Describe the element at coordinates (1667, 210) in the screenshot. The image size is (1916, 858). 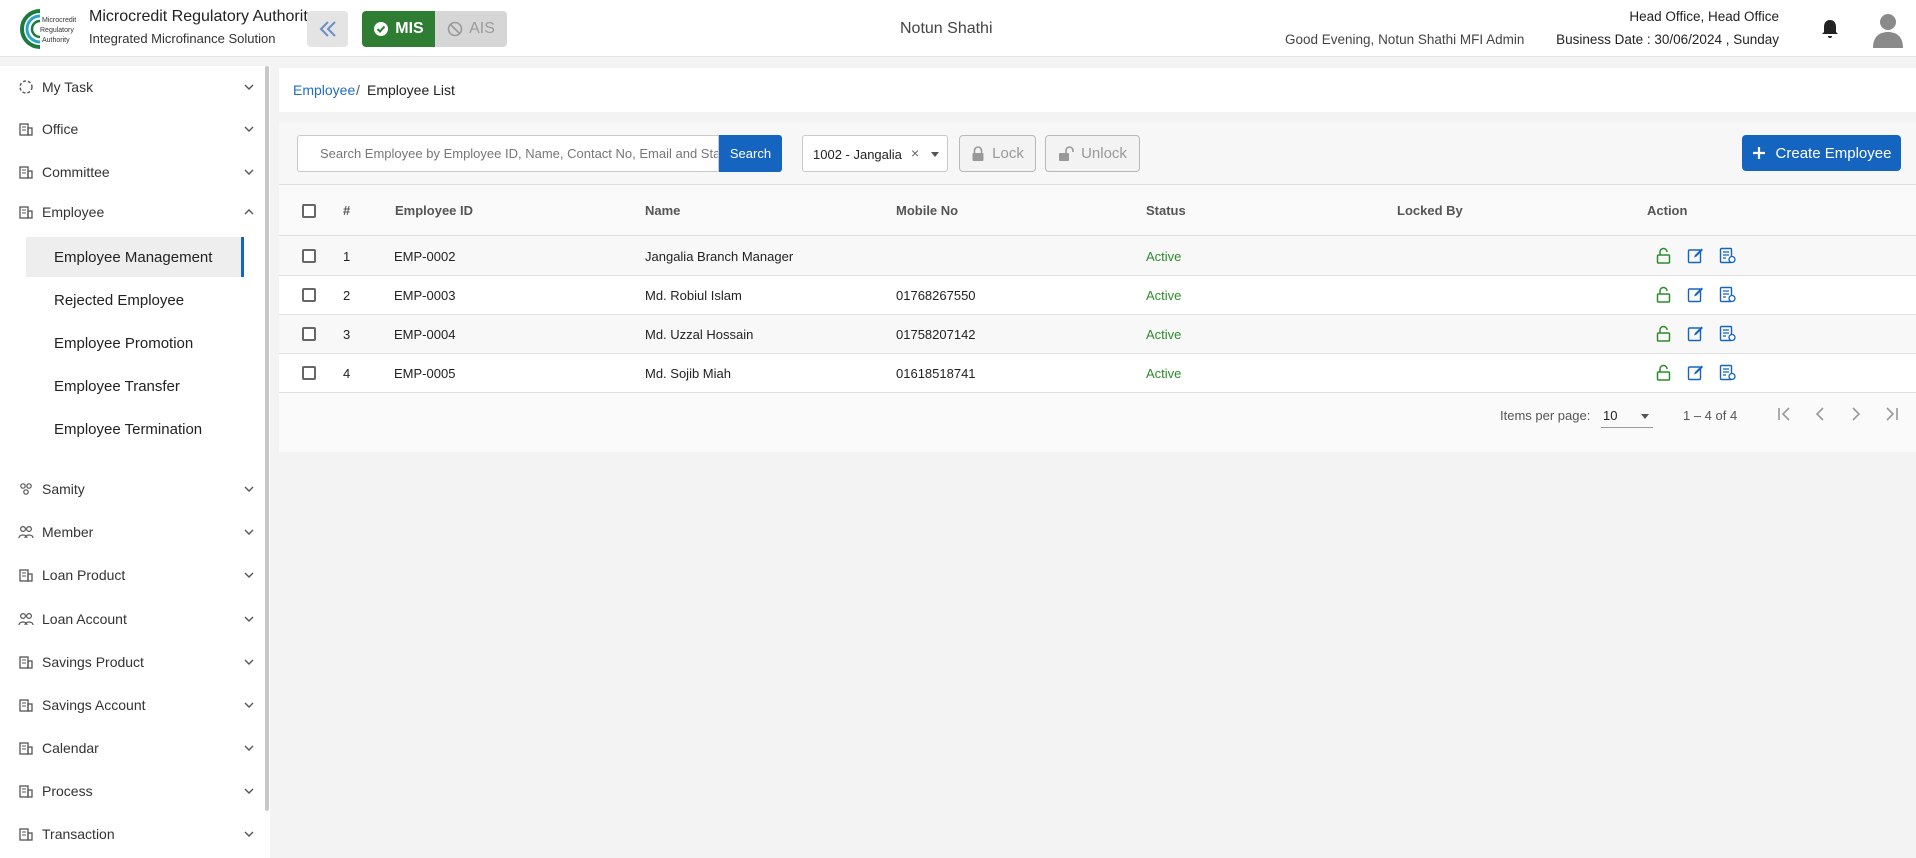
I see `column-header-action: Action` at that location.